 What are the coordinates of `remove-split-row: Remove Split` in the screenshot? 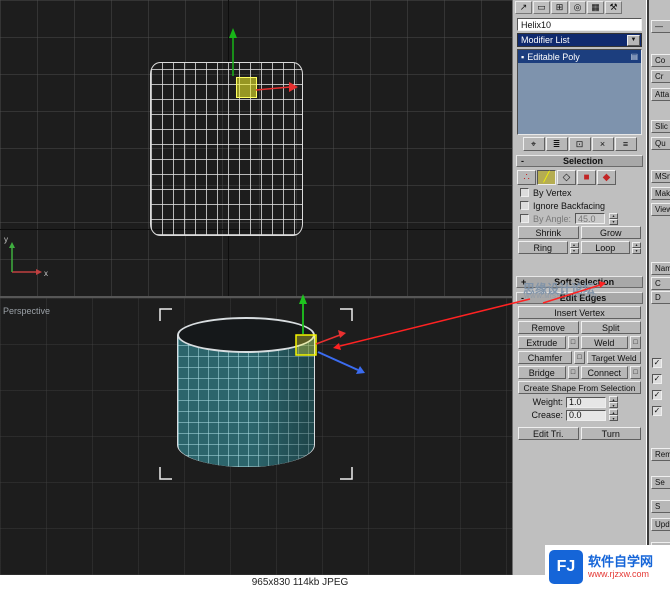 It's located at (579, 327).